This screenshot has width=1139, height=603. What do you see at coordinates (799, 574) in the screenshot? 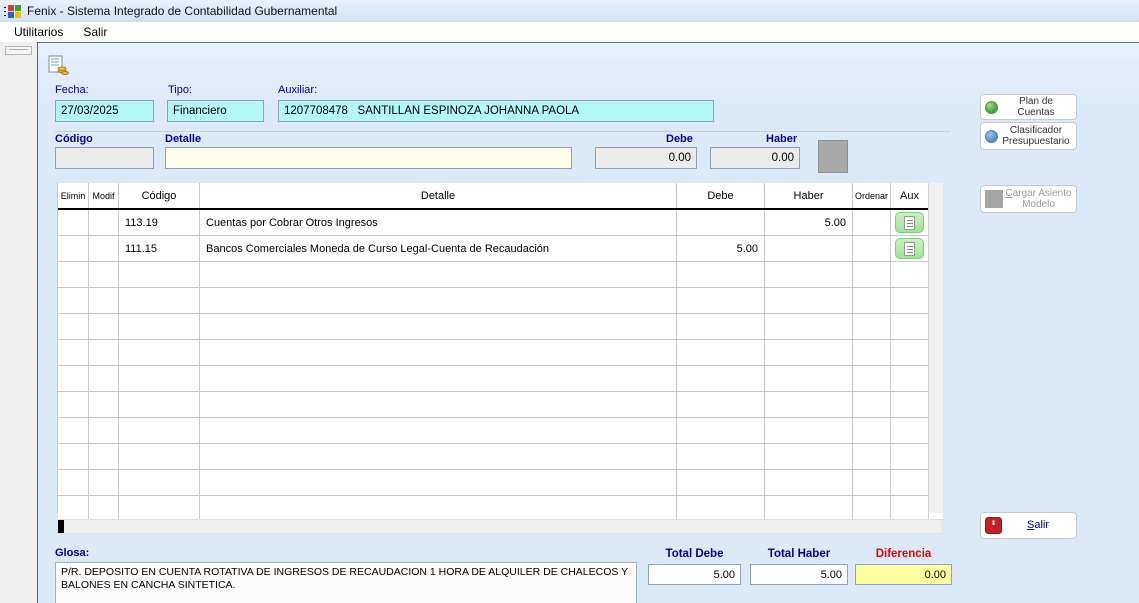
I see `total-haber-field: 5.00` at bounding box center [799, 574].